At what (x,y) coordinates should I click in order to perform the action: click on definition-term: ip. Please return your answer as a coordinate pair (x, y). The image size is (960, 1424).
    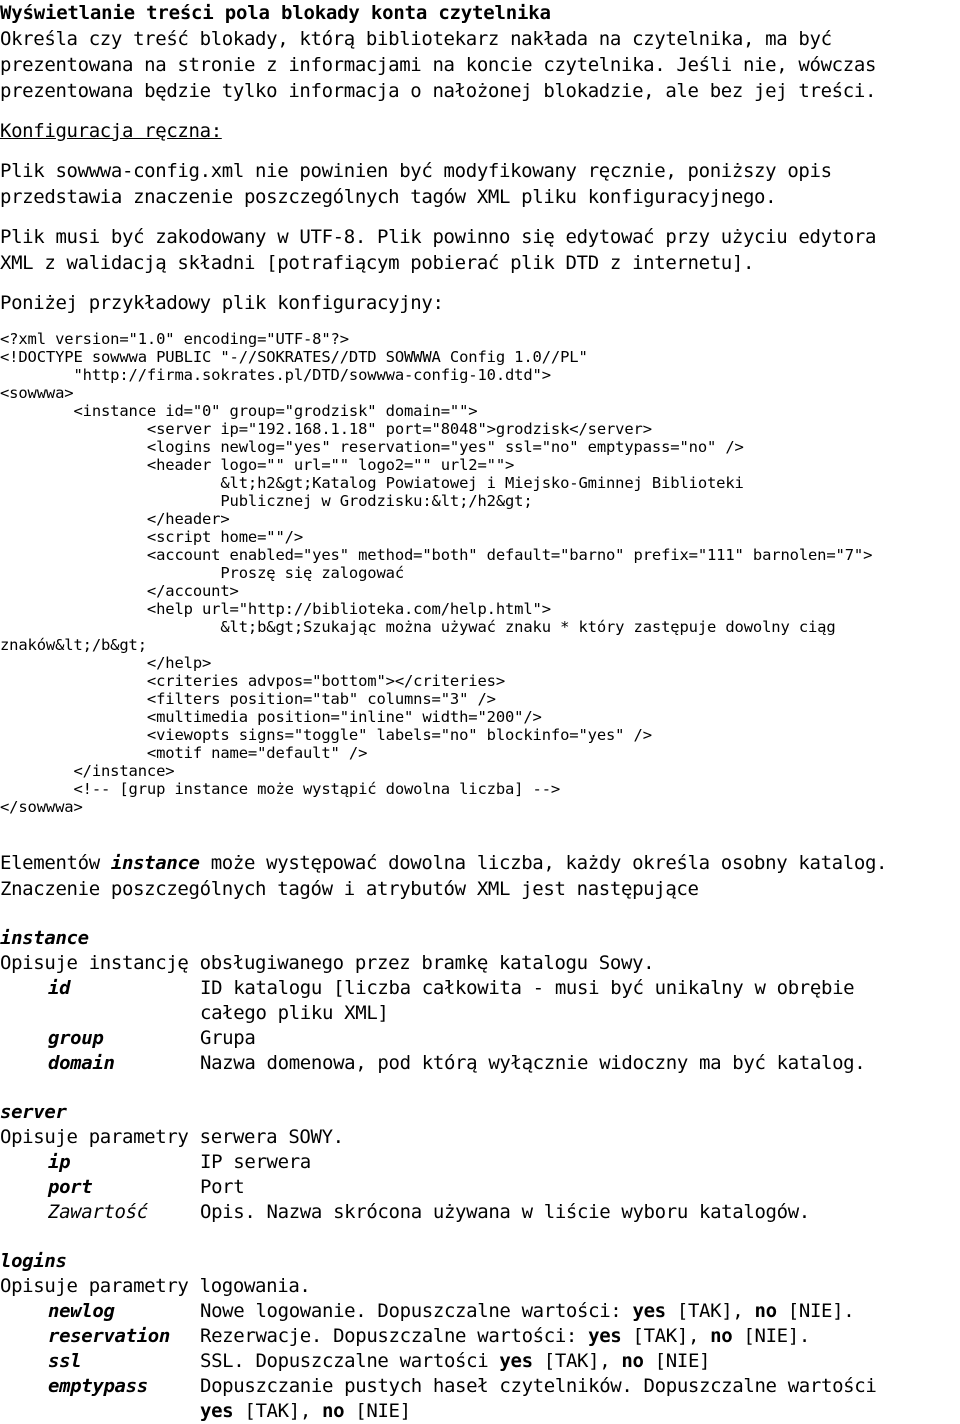
    Looking at the image, I should click on (59, 1162).